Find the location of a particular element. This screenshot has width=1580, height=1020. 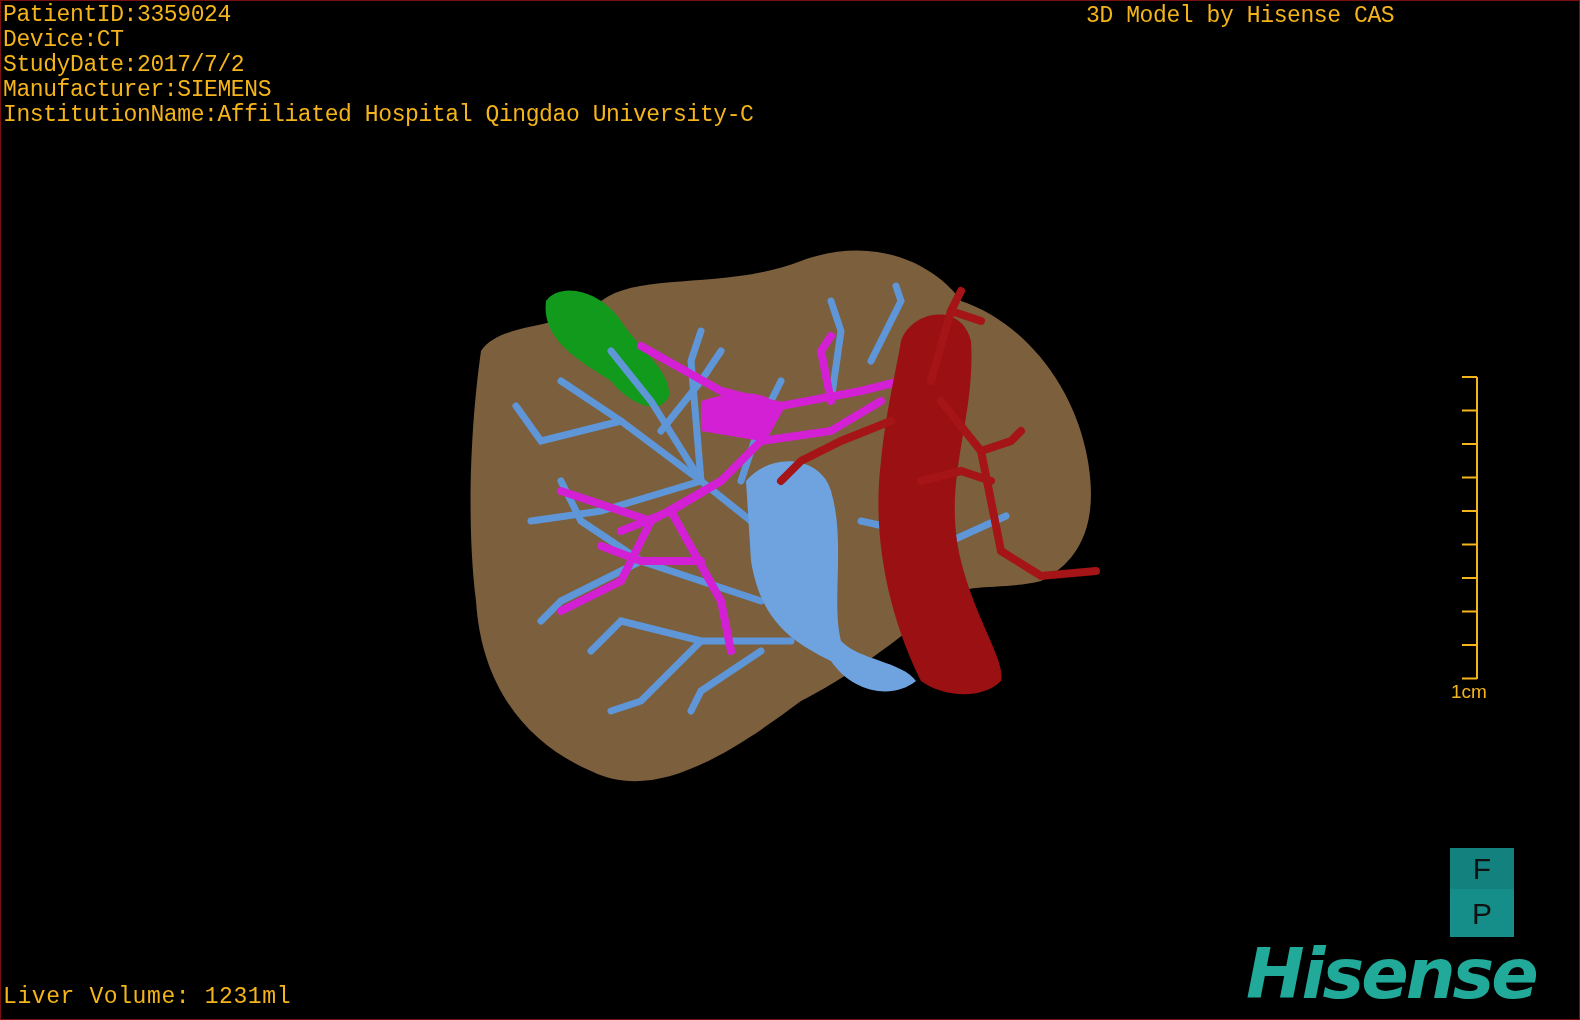

patient-info-text: Manufacturer:SIEMENS is located at coordinates (138, 90).